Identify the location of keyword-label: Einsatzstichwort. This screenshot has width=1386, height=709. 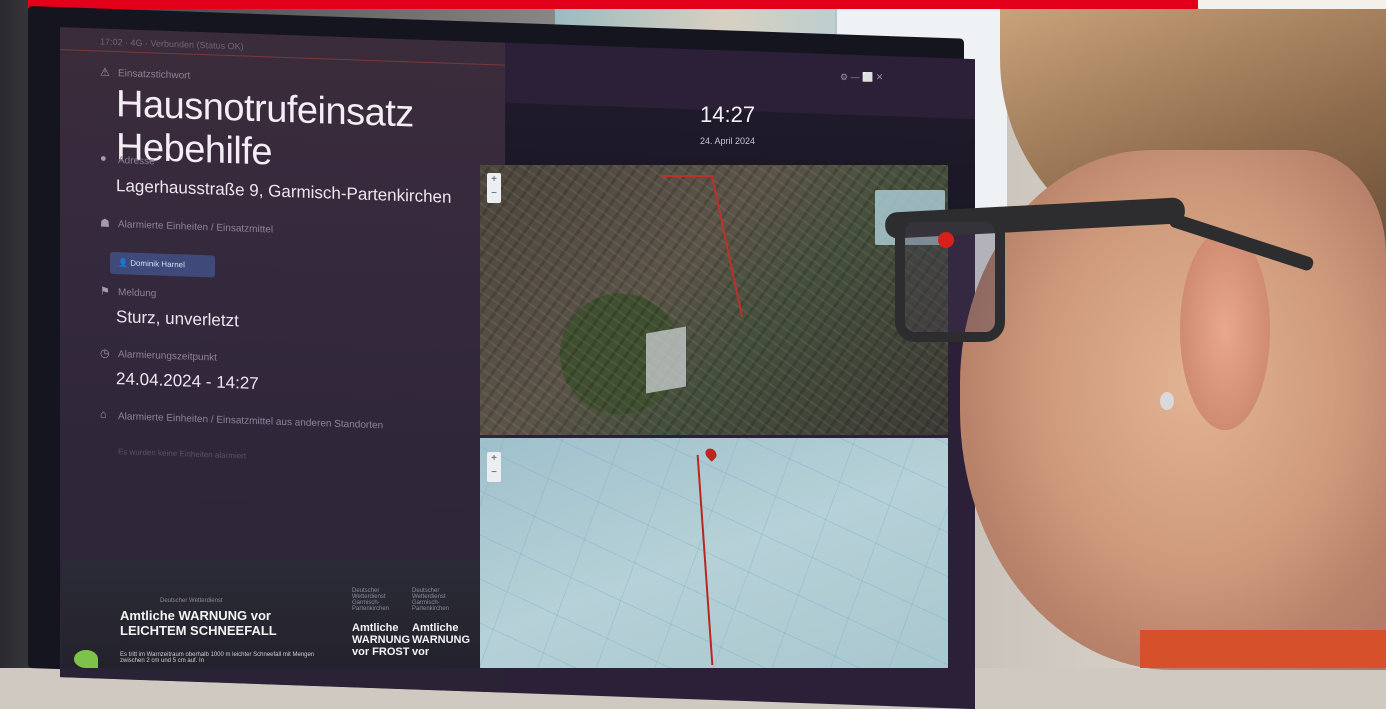
(154, 75).